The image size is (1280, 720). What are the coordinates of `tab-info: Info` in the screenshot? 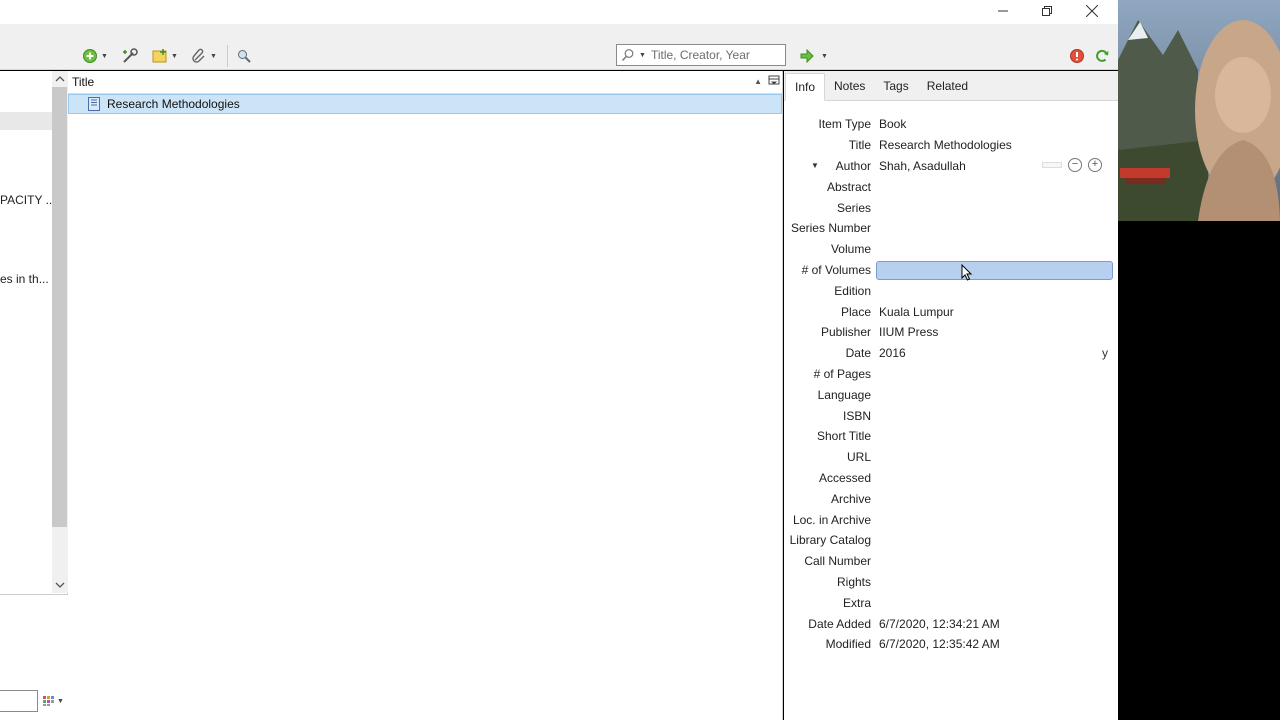 It's located at (805, 87).